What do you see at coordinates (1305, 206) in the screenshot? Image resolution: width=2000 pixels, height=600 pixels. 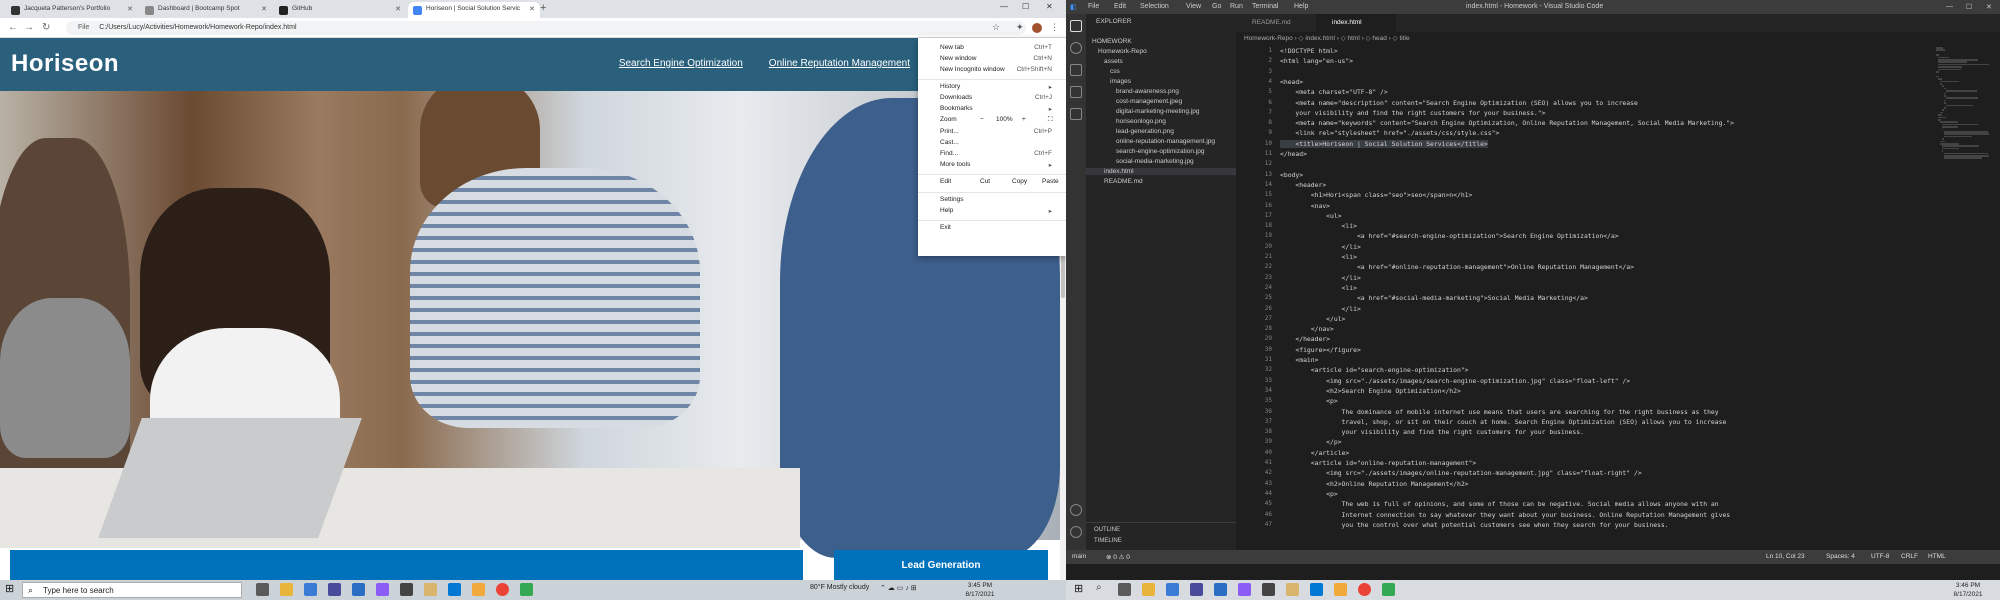 I see `code-line: <nav>` at bounding box center [1305, 206].